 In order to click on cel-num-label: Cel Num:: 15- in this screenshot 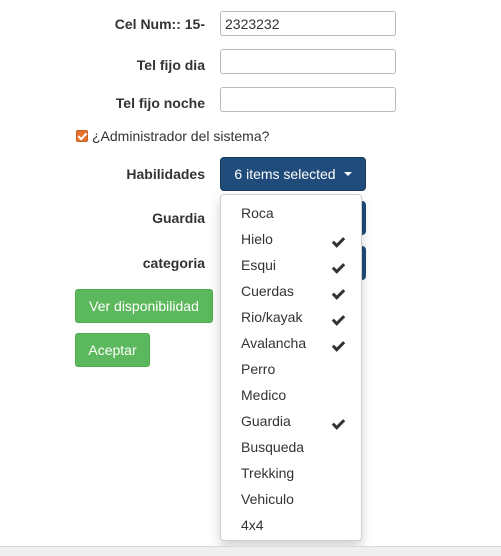, I will do `click(159, 24)`.